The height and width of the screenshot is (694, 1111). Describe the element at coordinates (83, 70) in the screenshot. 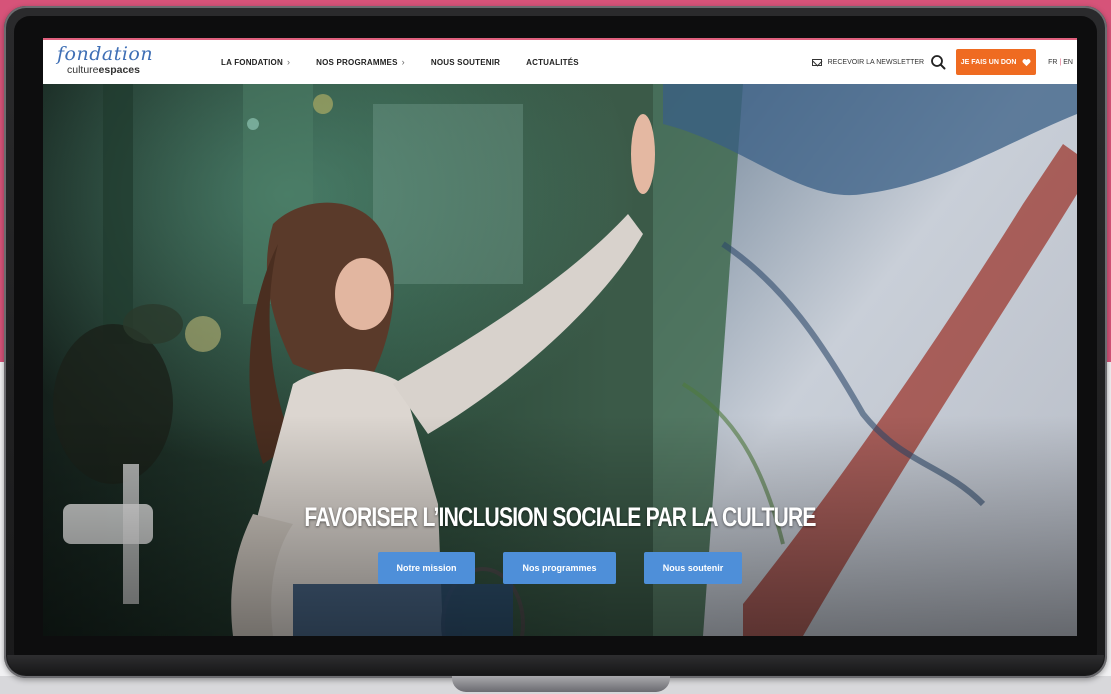

I see `logo-sub-light: culture` at that location.